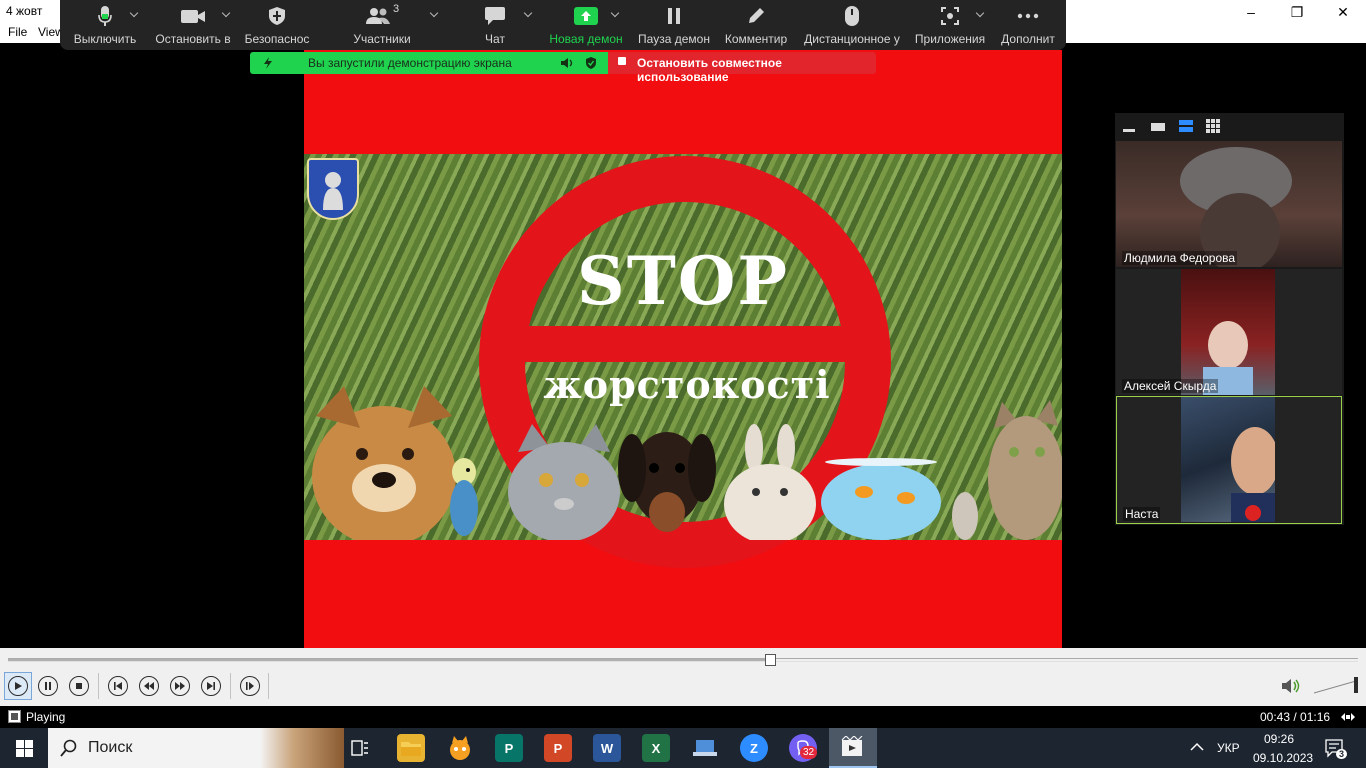 This screenshot has width=1366, height=768. Describe the element at coordinates (1025, 470) in the screenshot. I see `tabby-cat-image` at that location.